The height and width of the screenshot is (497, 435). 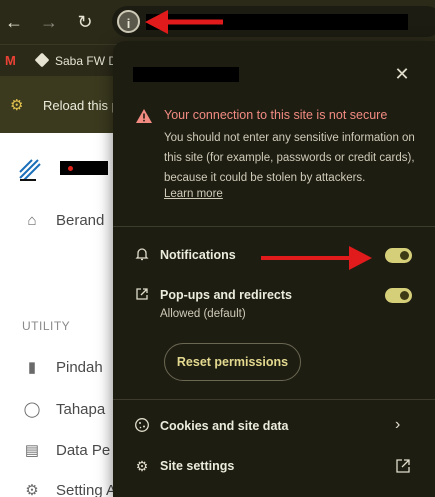 I want to click on infobar-text: Reload this p, so click(x=81, y=105).